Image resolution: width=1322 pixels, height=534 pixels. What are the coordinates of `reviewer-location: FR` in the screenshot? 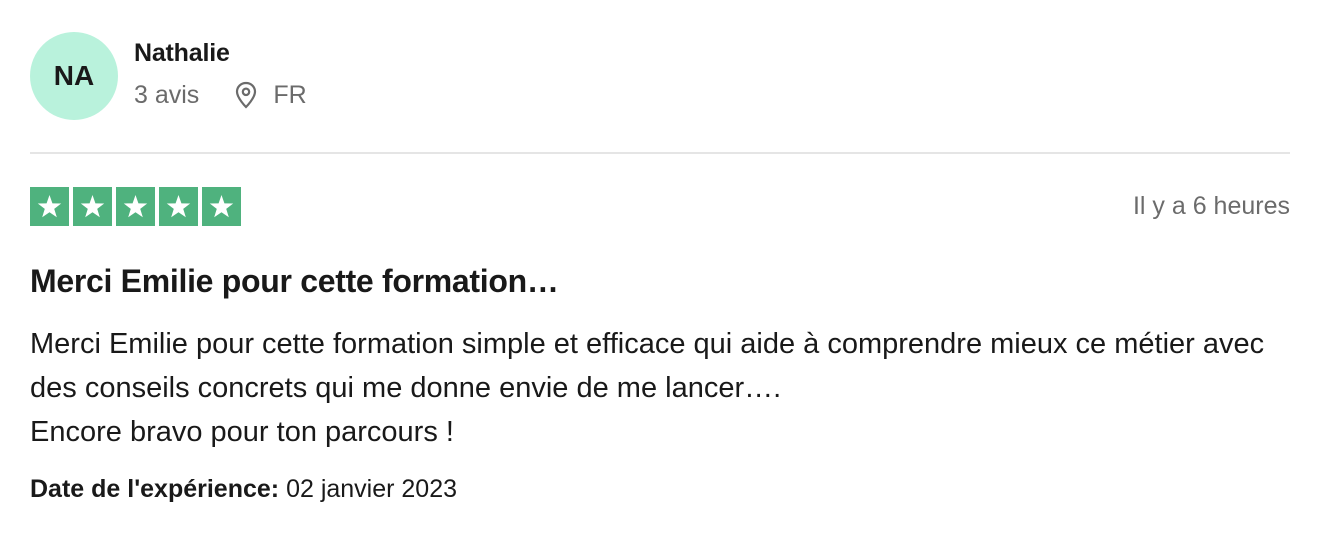 It's located at (270, 95).